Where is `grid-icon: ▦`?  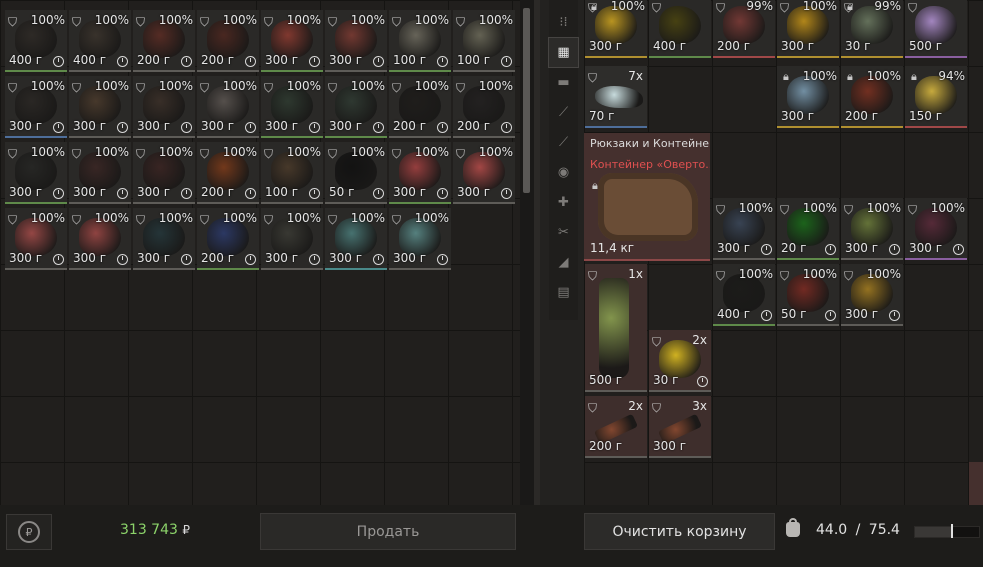
grid-icon: ▦ is located at coordinates (563, 52).